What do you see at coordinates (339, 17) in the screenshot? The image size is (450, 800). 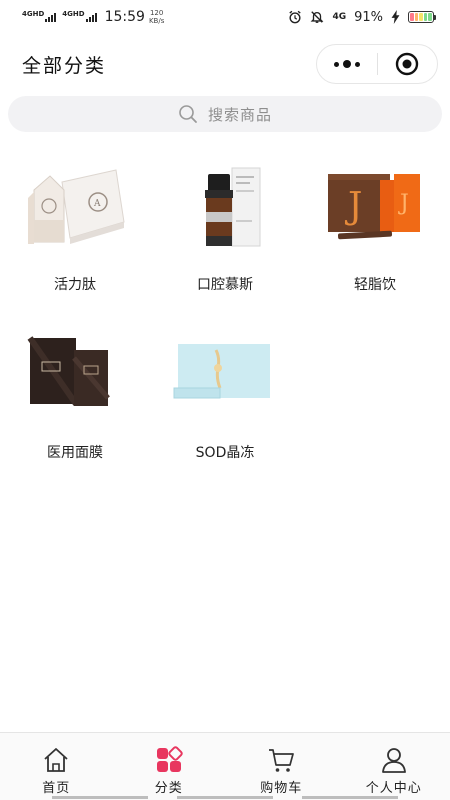 I see `network-type: 4G` at bounding box center [339, 17].